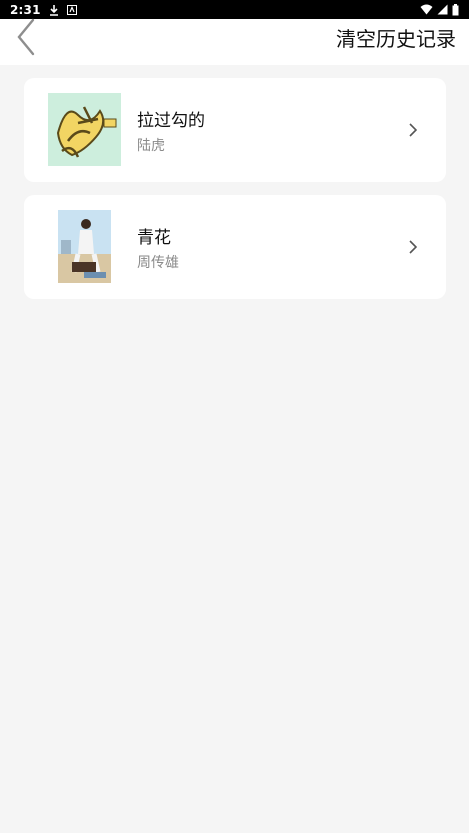 The height and width of the screenshot is (833, 469). Describe the element at coordinates (396, 37) in the screenshot. I see `clear-history-button: 清空历史记录` at that location.